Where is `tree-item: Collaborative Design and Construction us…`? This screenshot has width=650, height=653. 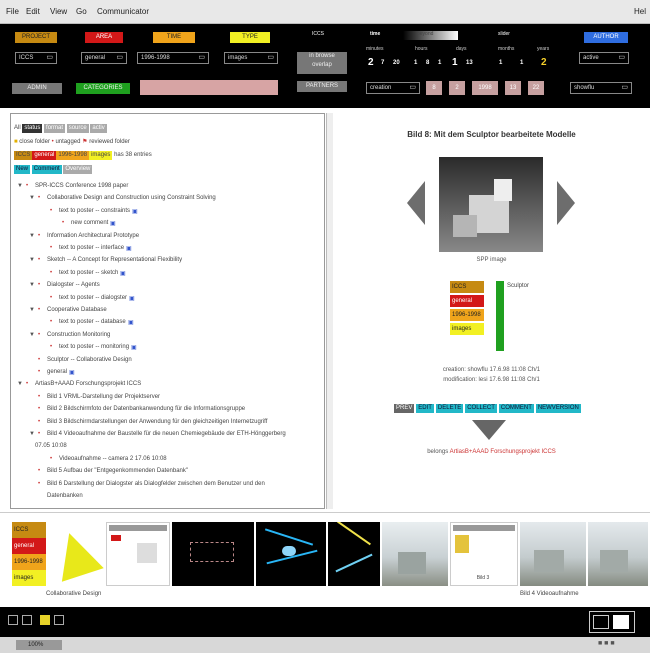 tree-item: Collaborative Design and Construction us… is located at coordinates (131, 198).